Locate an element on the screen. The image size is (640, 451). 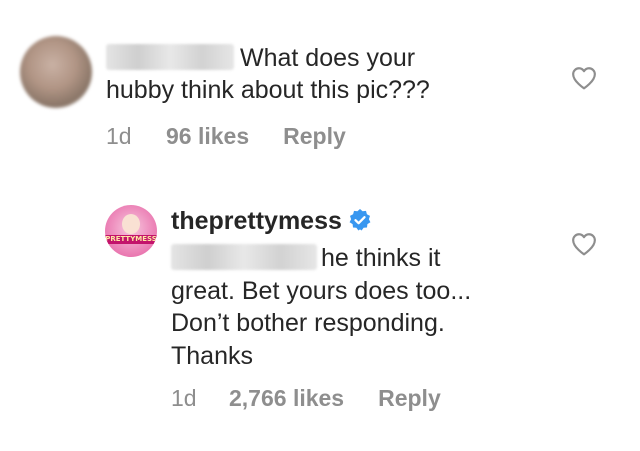
comment-text-line-3: Don’t bother responding. is located at coordinates (308, 323).